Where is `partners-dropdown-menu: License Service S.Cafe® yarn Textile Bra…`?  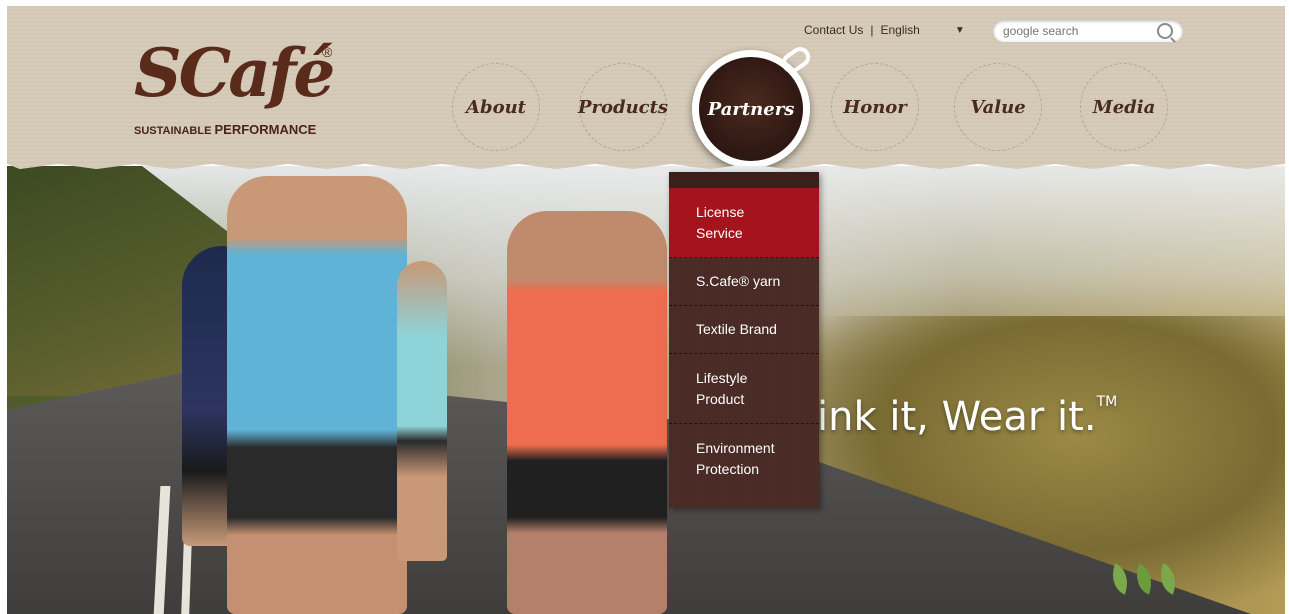 partners-dropdown-menu: License Service S.Cafe® yarn Textile Bra… is located at coordinates (744, 340).